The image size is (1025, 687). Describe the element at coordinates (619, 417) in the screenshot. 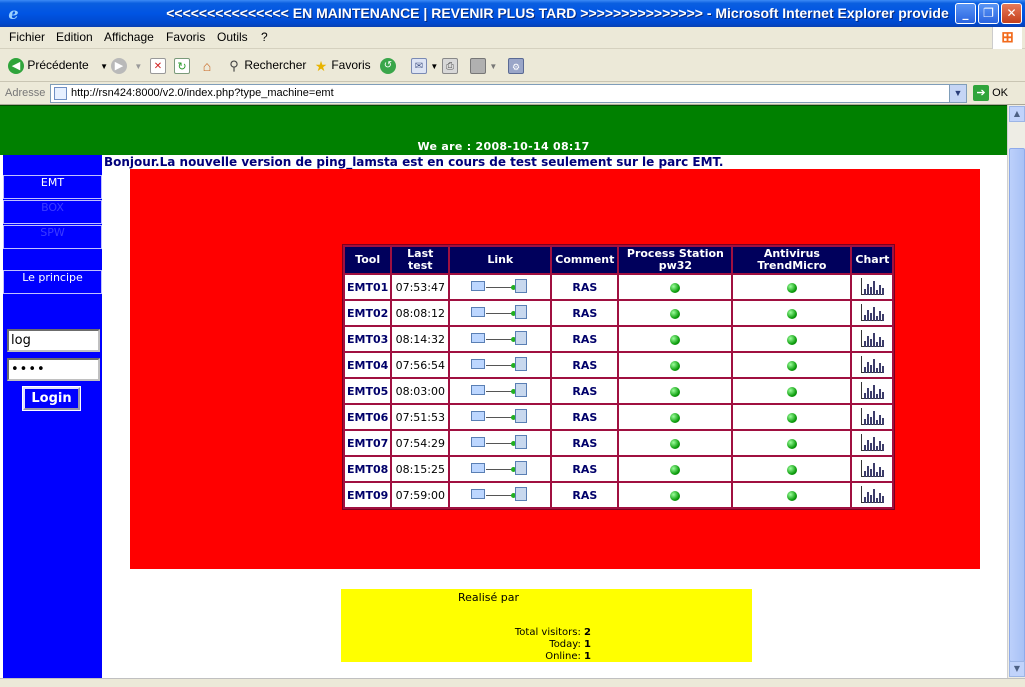

I see `table-row: EMT06 07:51:53 RAS` at that location.